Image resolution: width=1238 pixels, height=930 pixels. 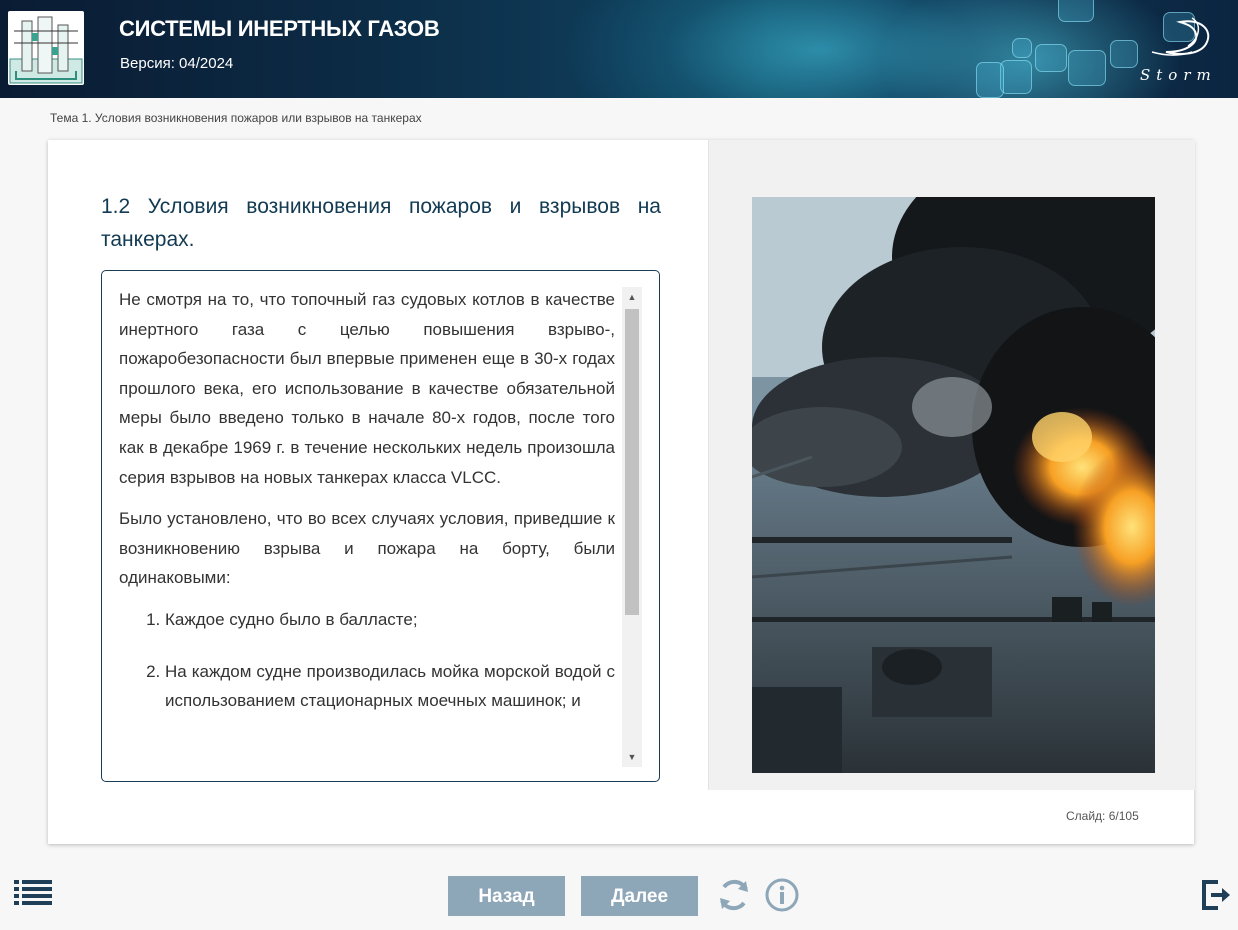 I want to click on menu-list-icon, so click(x=33, y=895).